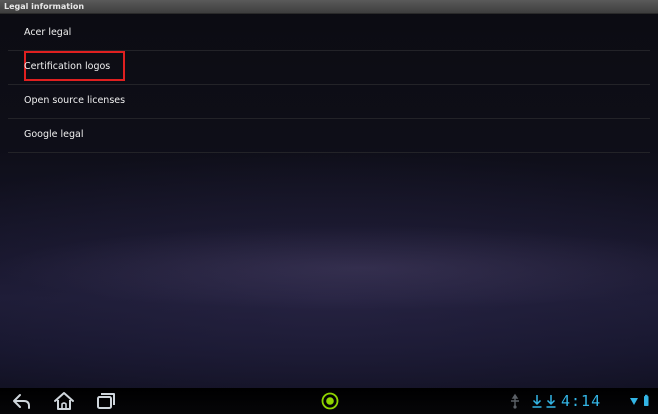  I want to click on page-title: Legal information, so click(44, 6).